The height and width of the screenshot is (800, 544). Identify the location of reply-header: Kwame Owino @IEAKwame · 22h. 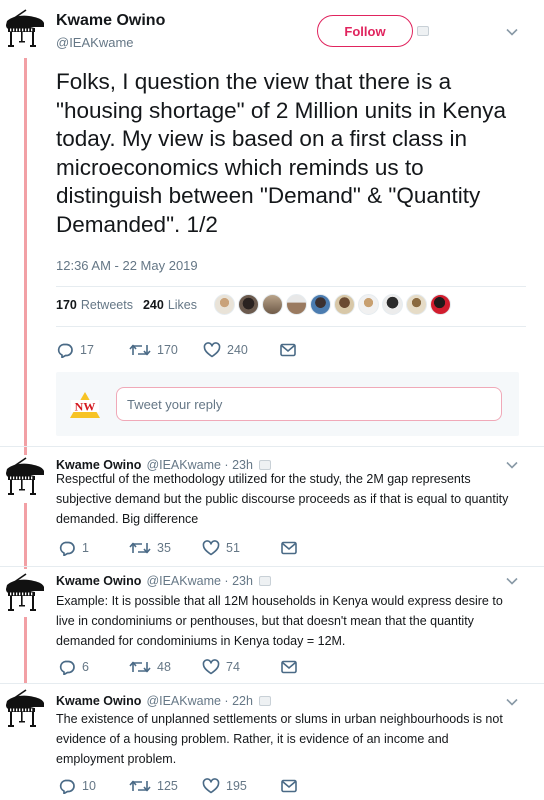
(163, 701).